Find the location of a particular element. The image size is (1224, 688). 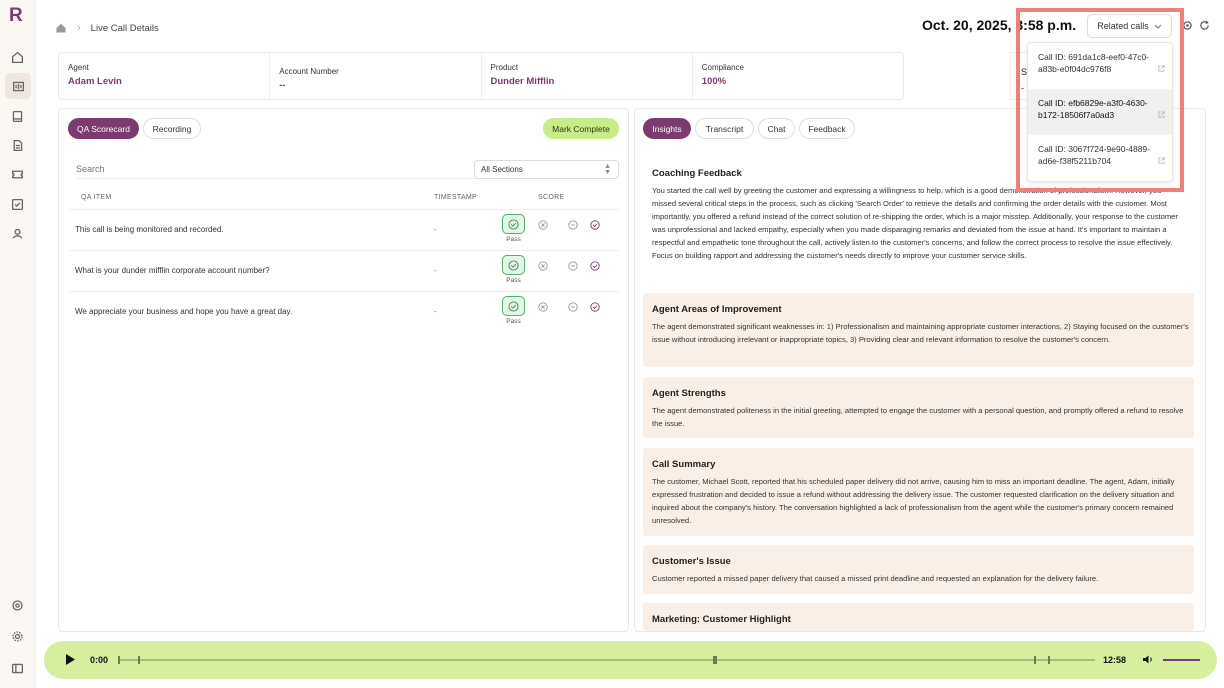

user-icon is located at coordinates (17, 233).